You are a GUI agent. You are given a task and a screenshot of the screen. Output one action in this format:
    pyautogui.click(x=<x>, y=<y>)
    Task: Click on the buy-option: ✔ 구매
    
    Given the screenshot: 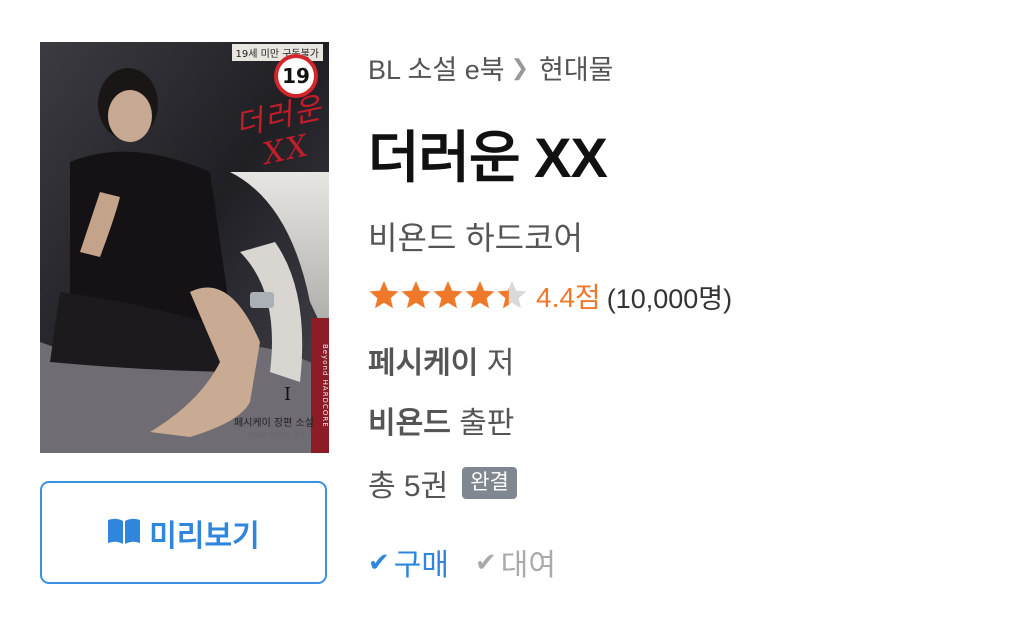 What is the action you would take?
    pyautogui.click(x=408, y=562)
    